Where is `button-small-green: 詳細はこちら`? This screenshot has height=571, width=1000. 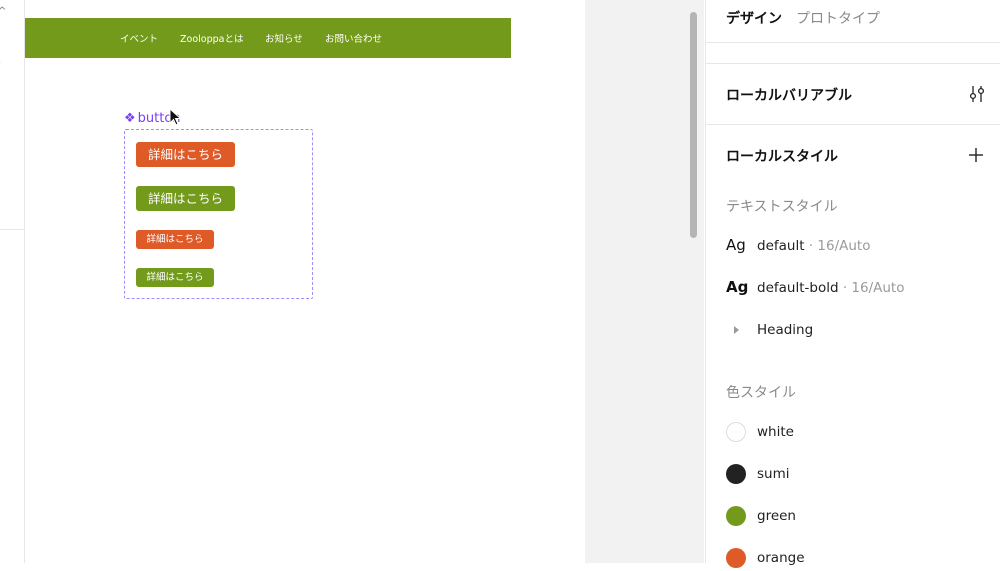
button-small-green: 詳細はこちら is located at coordinates (175, 277).